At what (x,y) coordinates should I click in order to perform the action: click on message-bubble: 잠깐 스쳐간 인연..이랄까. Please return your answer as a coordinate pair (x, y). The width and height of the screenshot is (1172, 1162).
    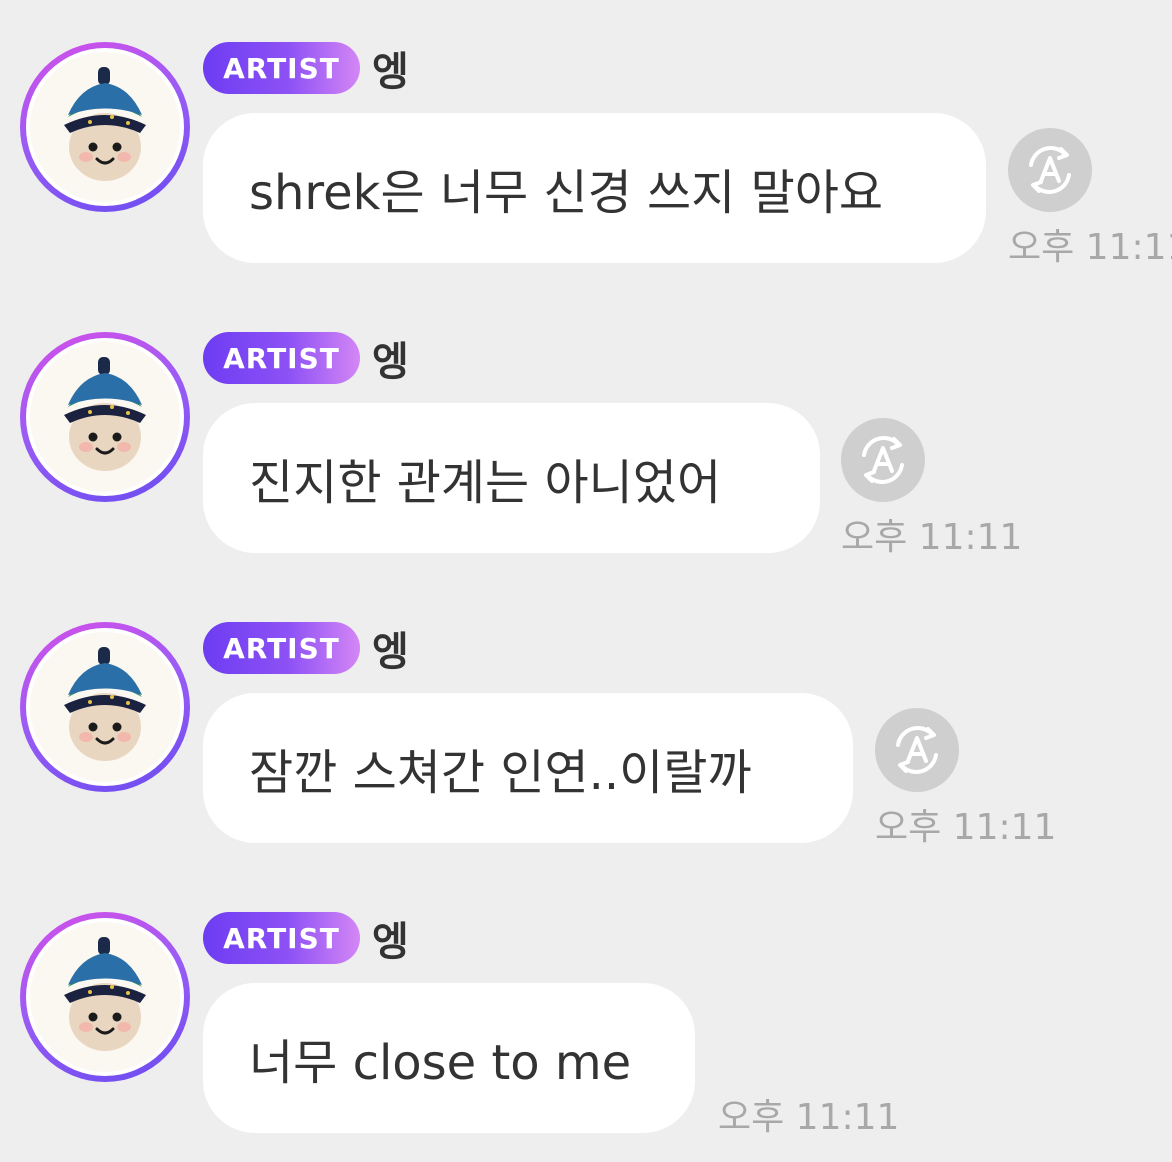
    Looking at the image, I should click on (528, 768).